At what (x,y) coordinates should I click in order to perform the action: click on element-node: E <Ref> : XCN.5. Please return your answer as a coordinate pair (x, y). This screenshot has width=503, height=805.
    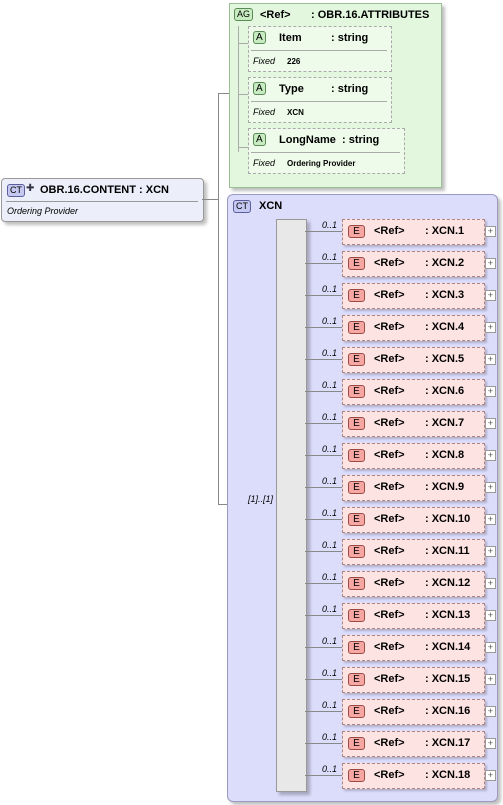
    Looking at the image, I should click on (413, 360).